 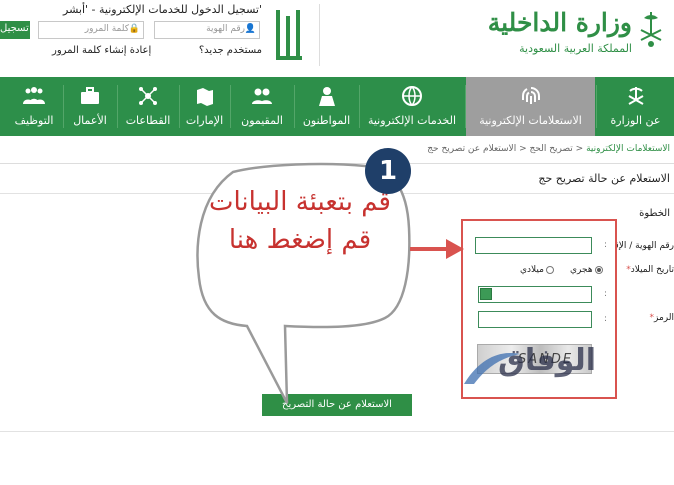 I want to click on group-icon, so click(x=34, y=95).